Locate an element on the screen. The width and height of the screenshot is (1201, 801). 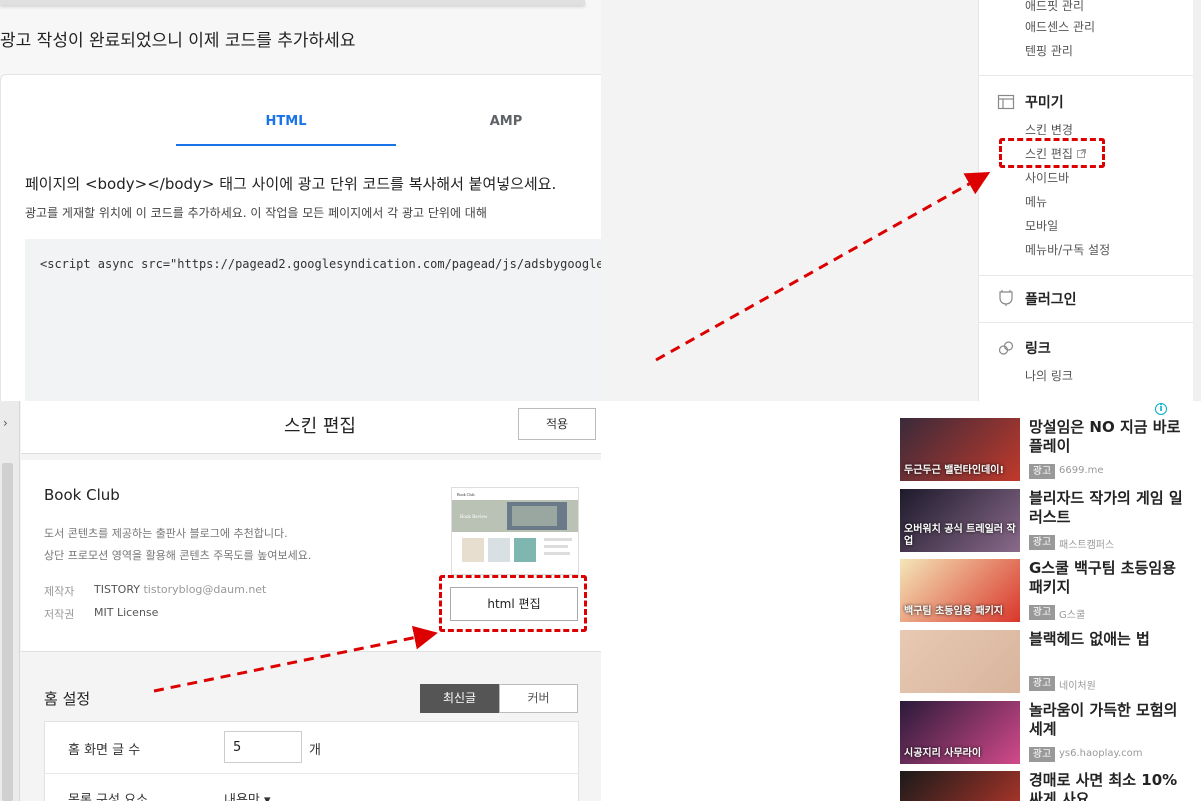
skin-preview-image: Book Club Book Review is located at coordinates (515, 525).